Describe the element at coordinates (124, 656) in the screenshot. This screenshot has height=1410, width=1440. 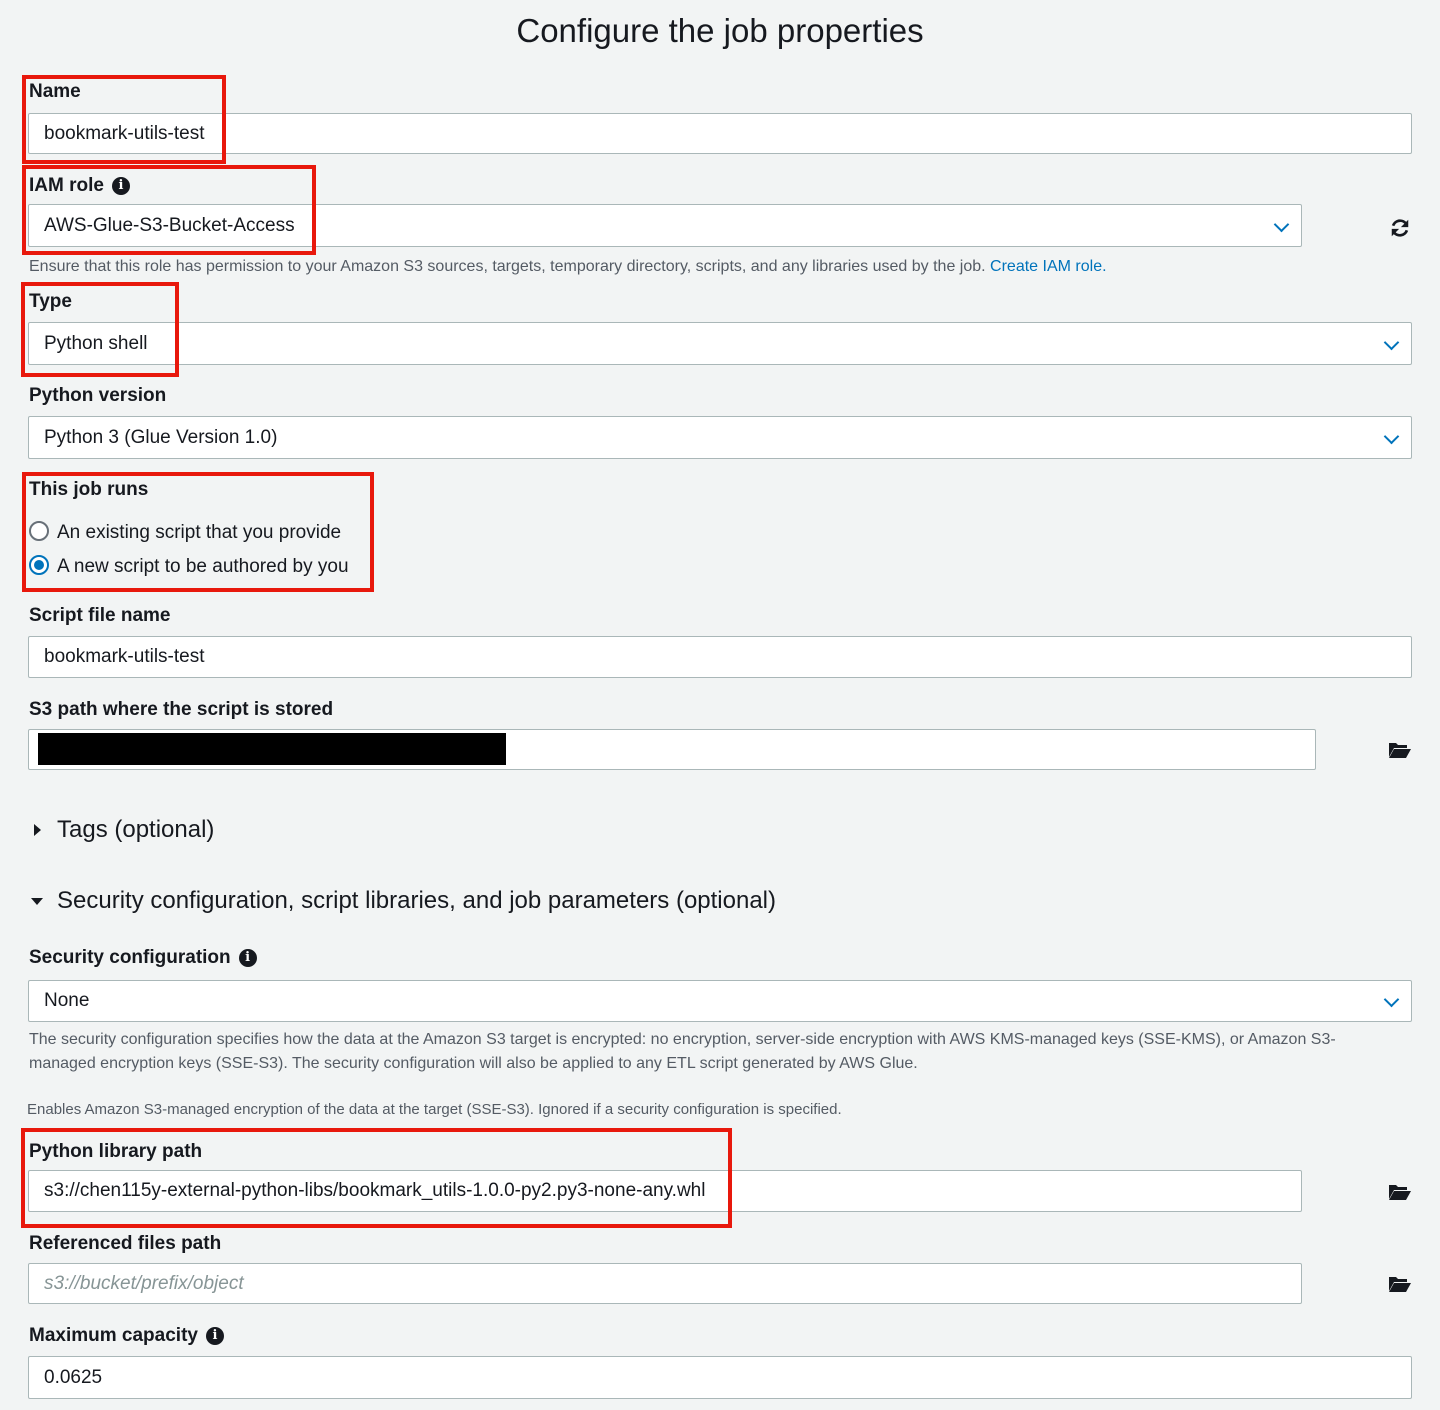
I see `script-file-name-value: bookmark-utils-test` at that location.